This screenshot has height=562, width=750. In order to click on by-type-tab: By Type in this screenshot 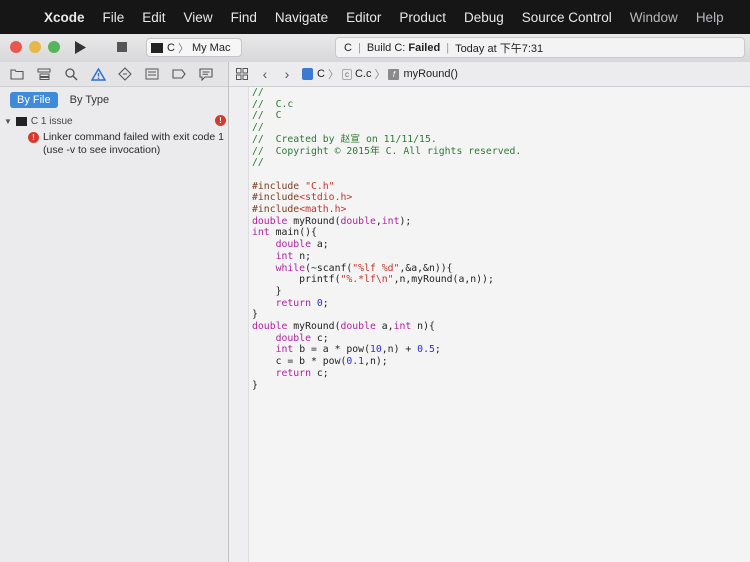, I will do `click(90, 100)`.